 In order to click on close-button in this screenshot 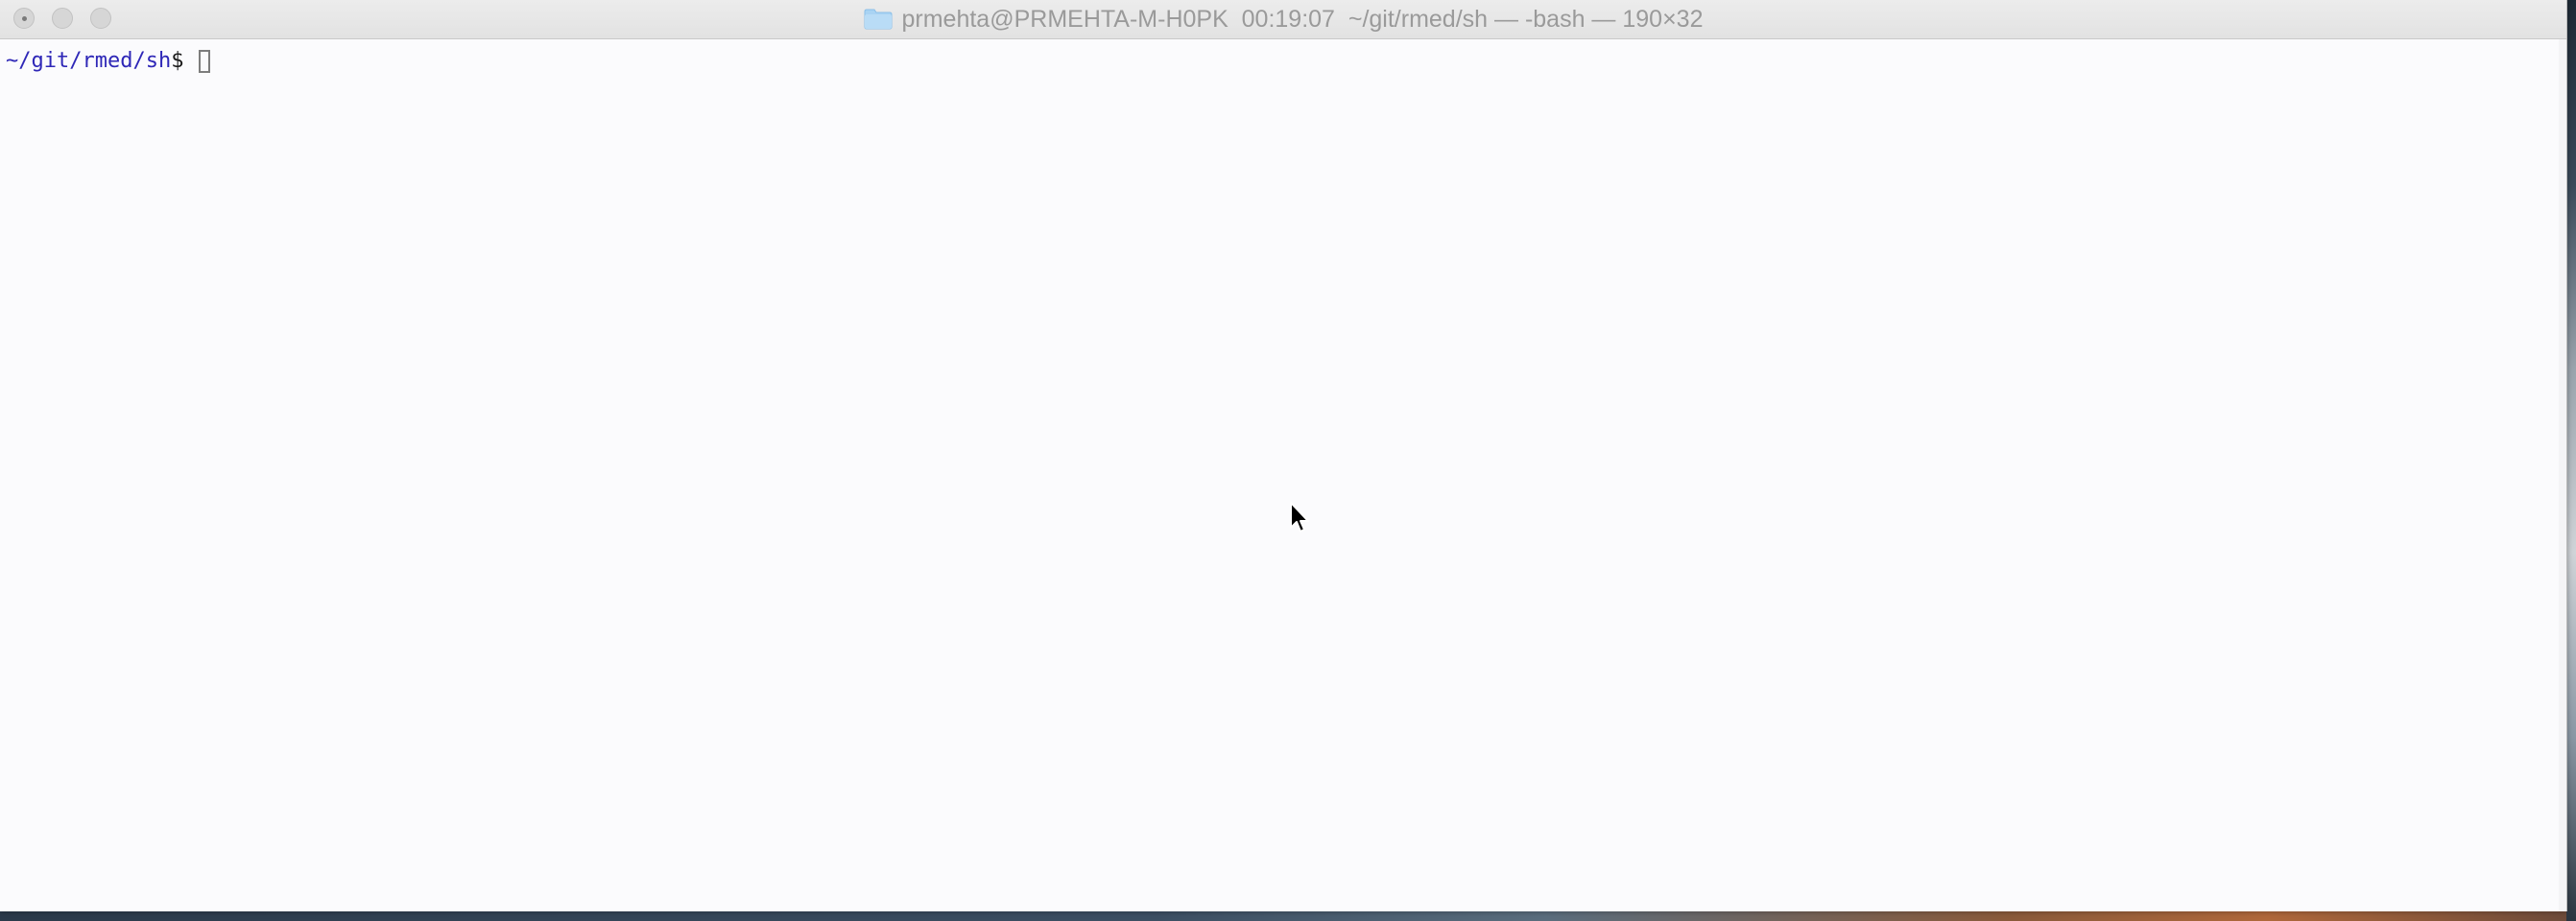, I will do `click(24, 18)`.